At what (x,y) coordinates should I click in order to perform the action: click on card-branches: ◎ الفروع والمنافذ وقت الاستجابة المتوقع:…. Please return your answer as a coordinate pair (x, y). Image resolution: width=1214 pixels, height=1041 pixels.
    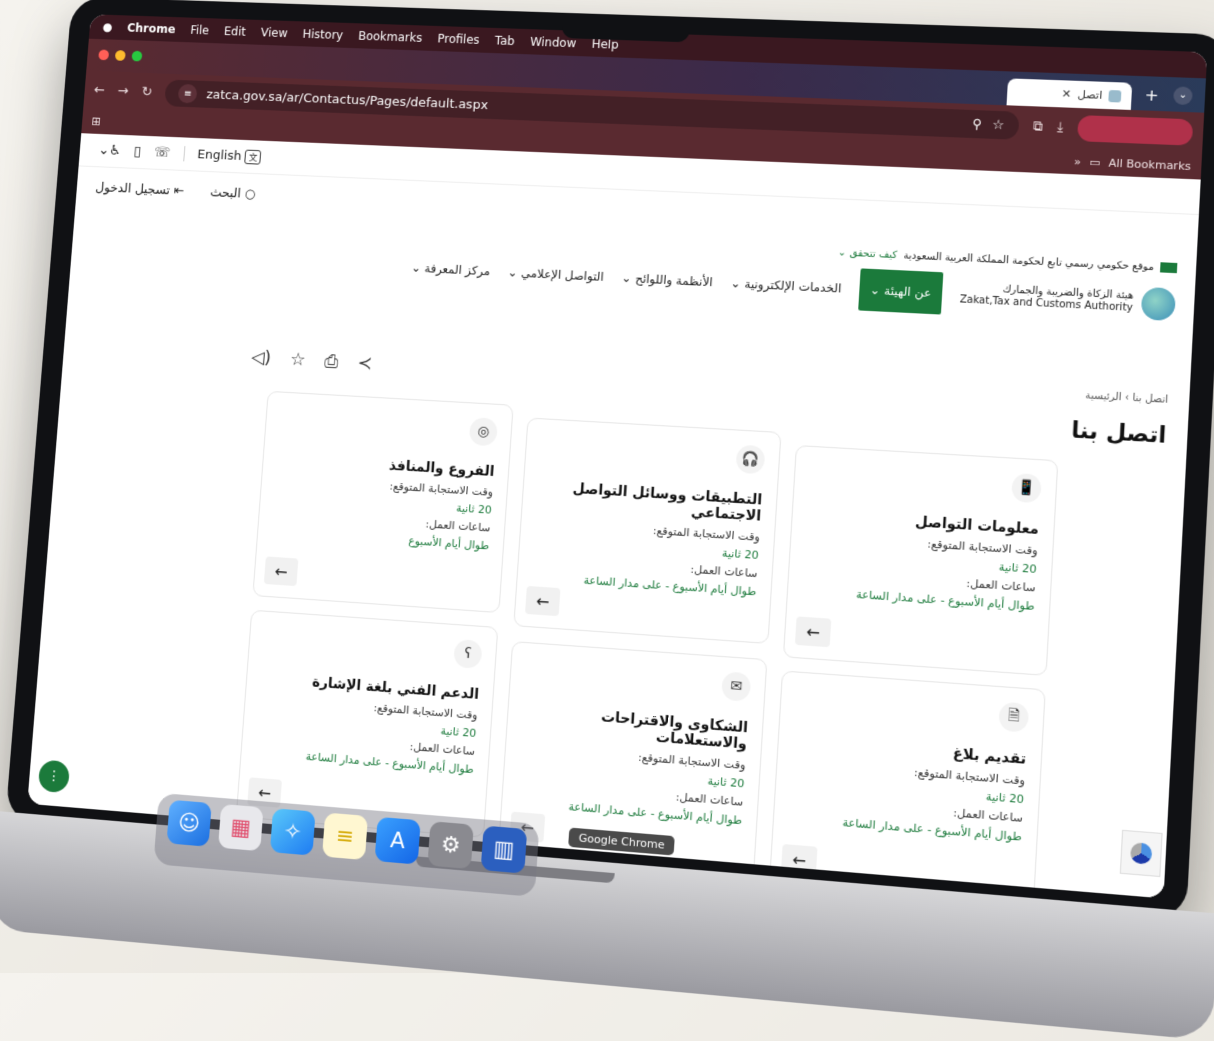
    Looking at the image, I should click on (383, 502).